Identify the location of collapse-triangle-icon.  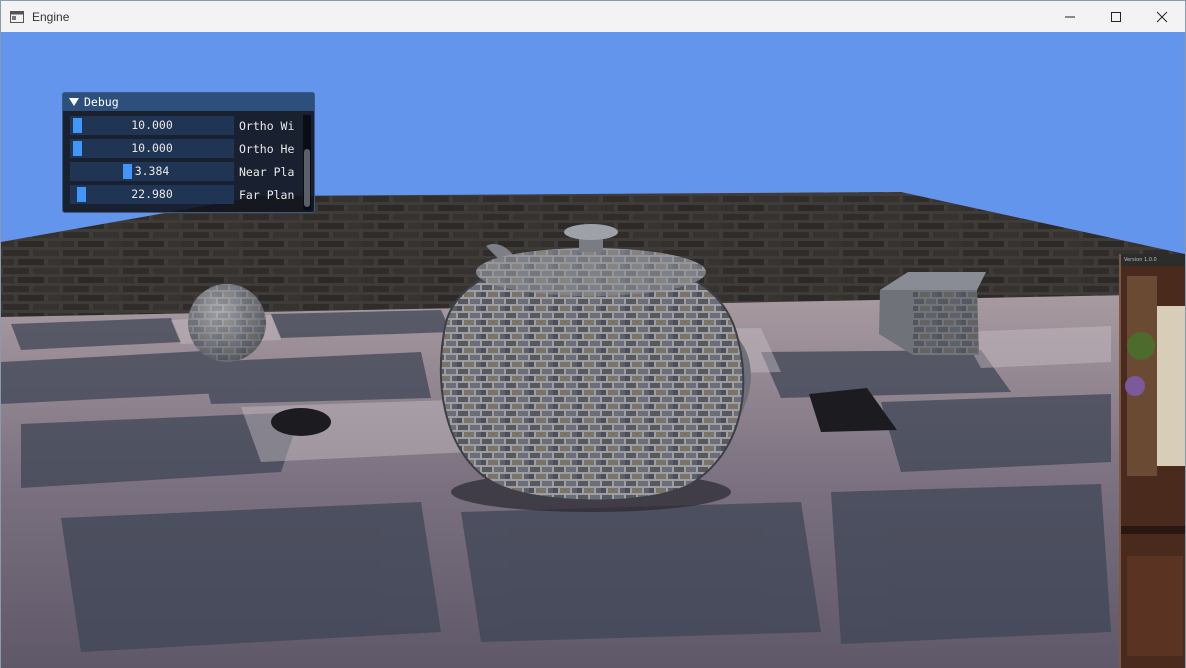
(74, 102).